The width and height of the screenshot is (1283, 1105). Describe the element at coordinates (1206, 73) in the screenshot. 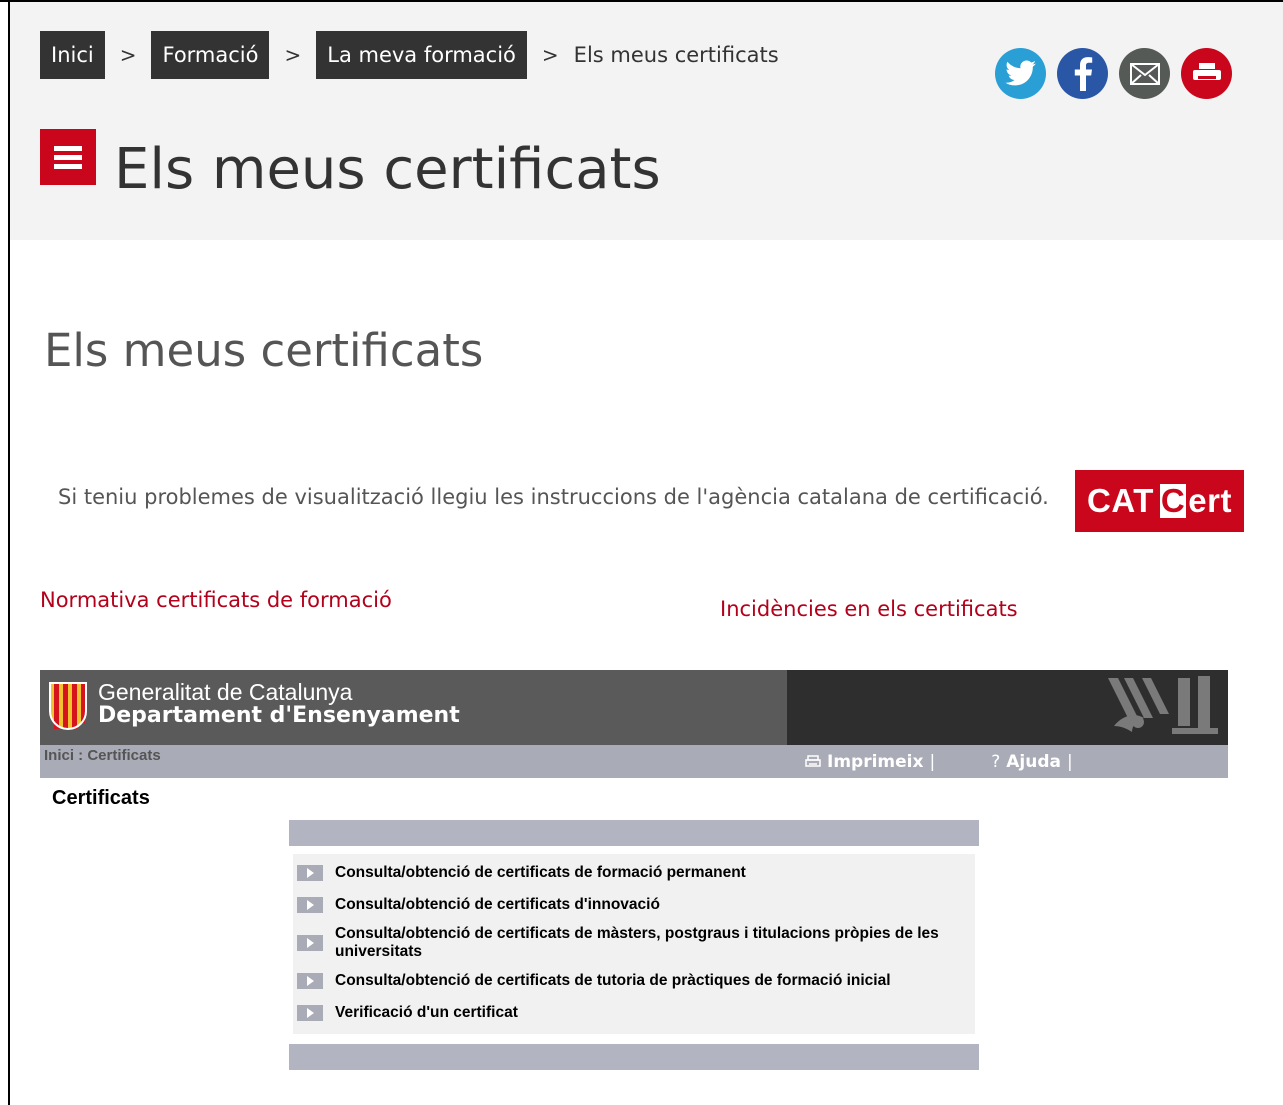

I see `print-icon` at that location.